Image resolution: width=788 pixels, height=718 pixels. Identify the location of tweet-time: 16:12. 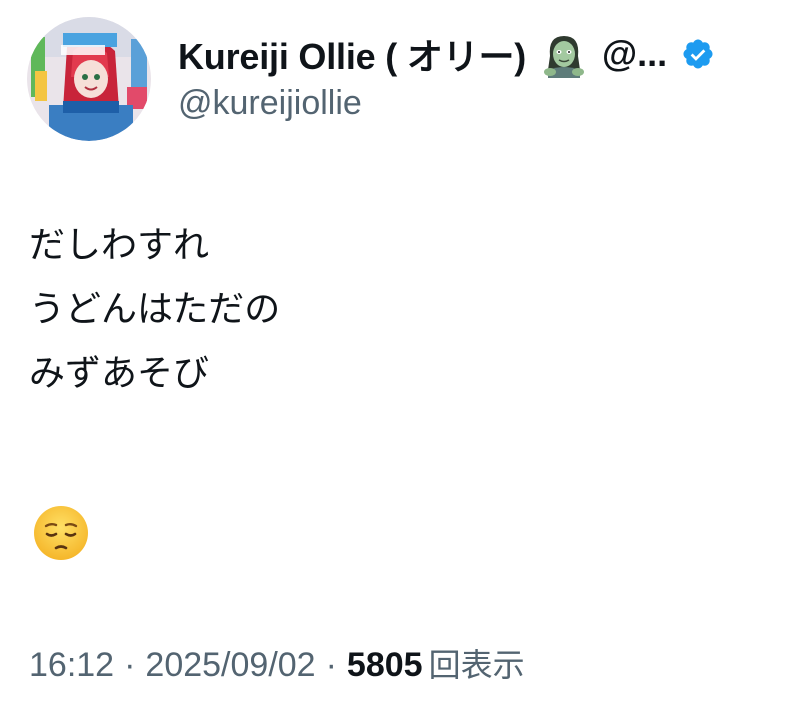
(71, 665).